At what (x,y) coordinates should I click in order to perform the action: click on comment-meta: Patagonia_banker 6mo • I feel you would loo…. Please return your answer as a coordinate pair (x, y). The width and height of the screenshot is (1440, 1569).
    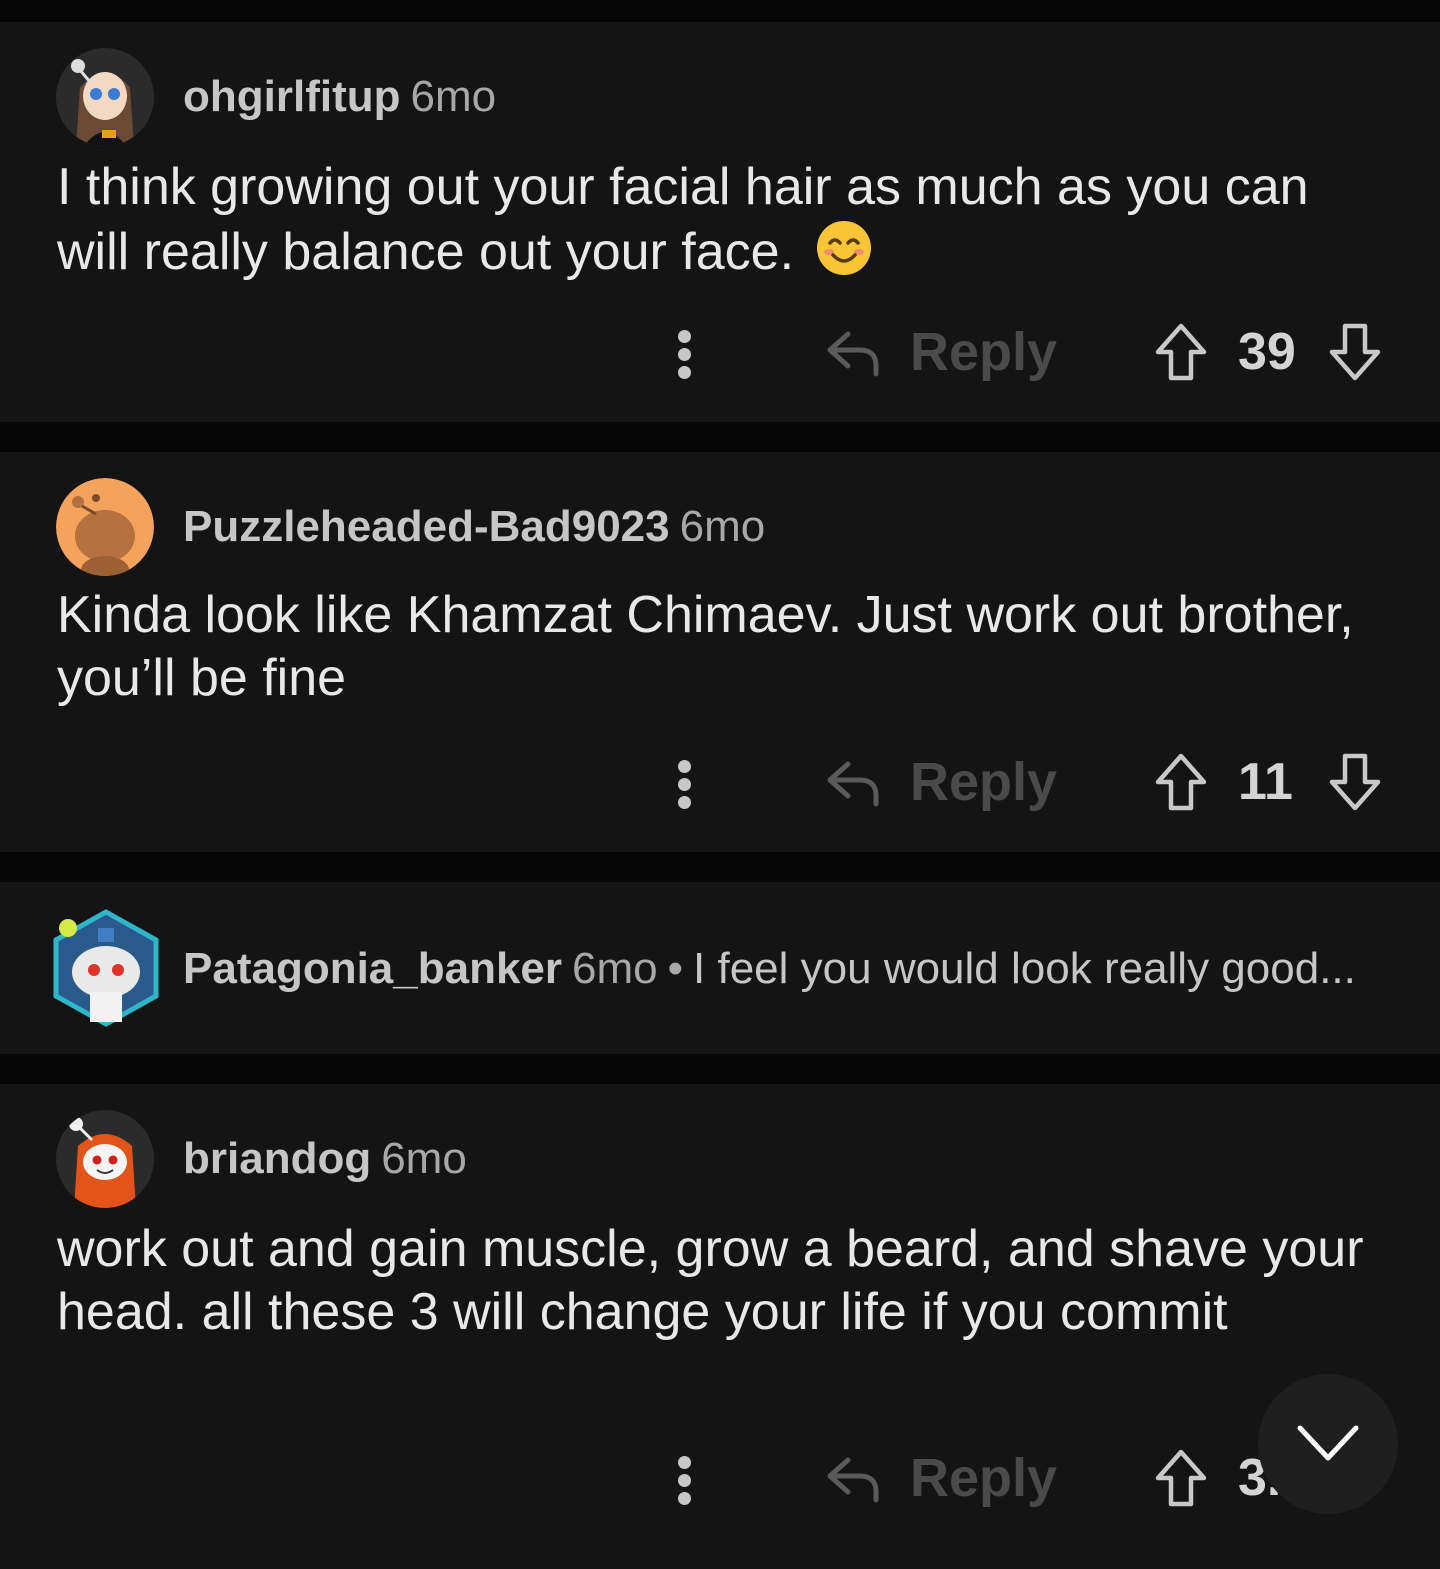
    Looking at the image, I should click on (769, 969).